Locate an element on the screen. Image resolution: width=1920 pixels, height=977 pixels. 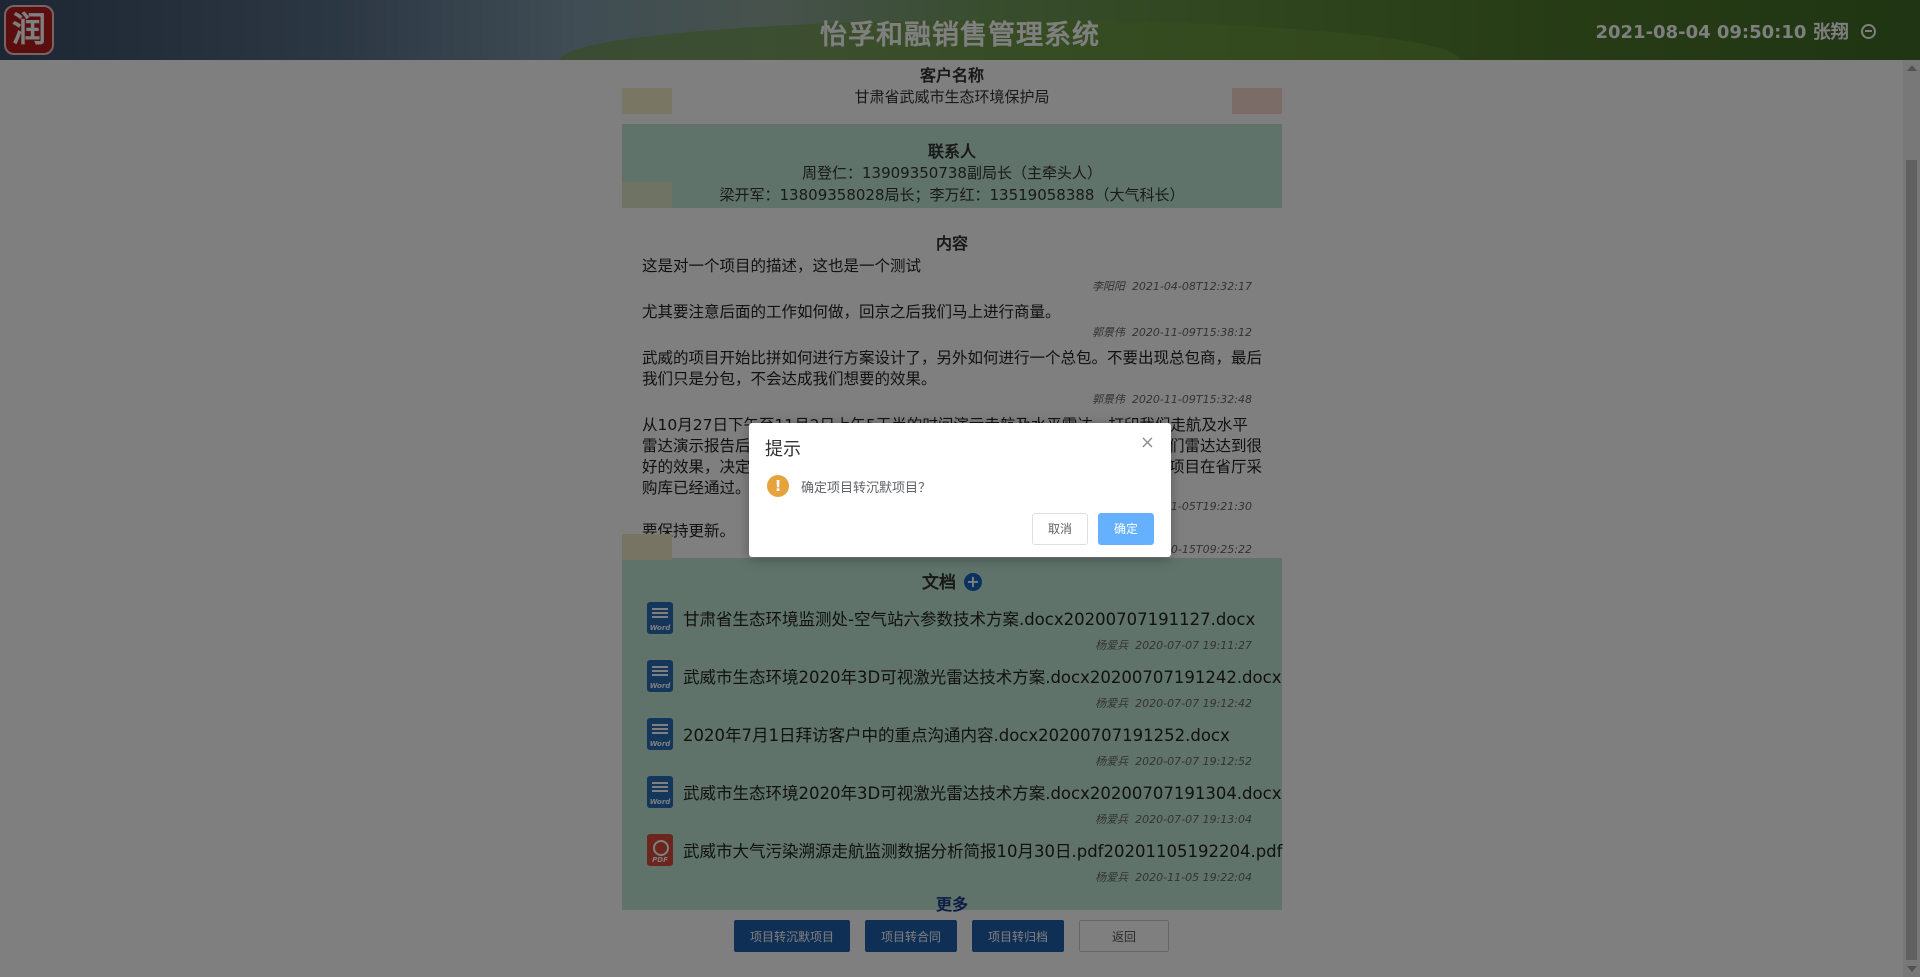
cancel-button: 取消 is located at coordinates (1060, 529).